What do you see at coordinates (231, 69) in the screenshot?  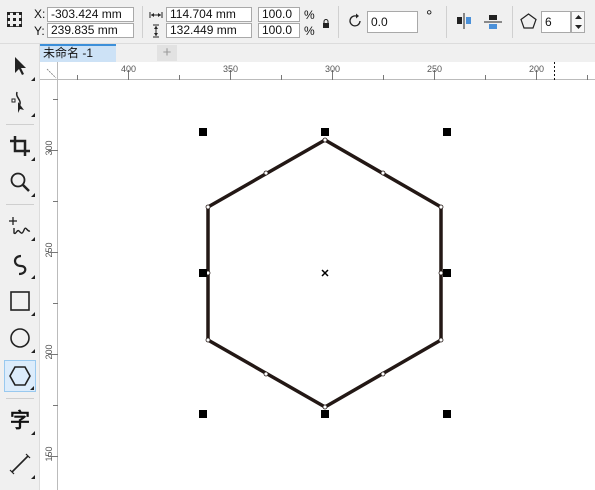 I see `ruler-label: 350` at bounding box center [231, 69].